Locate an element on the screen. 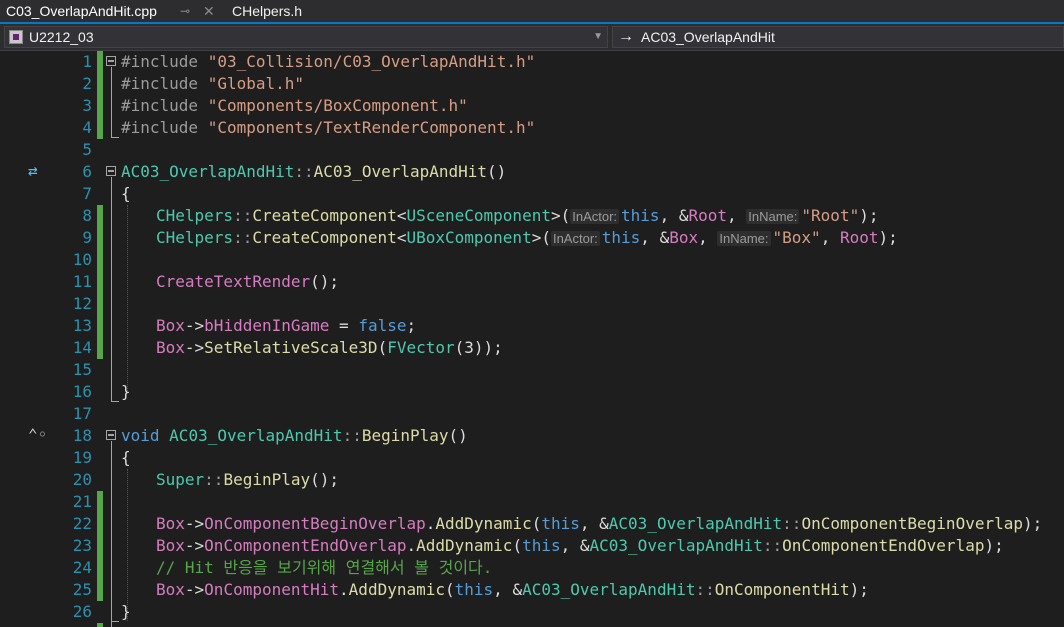 The height and width of the screenshot is (627, 1064). line-number: 25 is located at coordinates (82, 589).